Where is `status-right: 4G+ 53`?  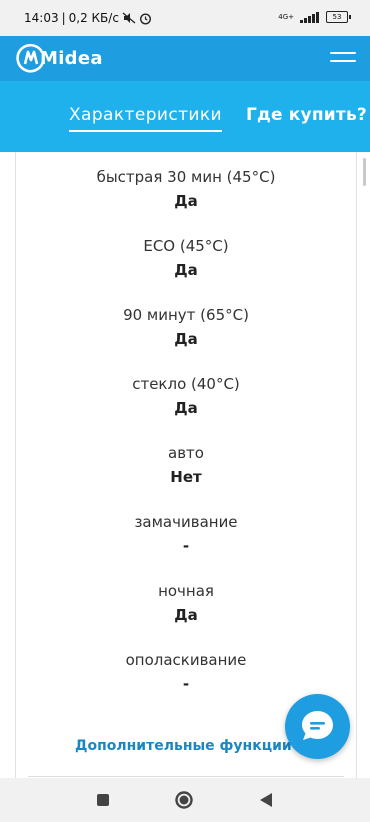 status-right: 4G+ 53 is located at coordinates (314, 17).